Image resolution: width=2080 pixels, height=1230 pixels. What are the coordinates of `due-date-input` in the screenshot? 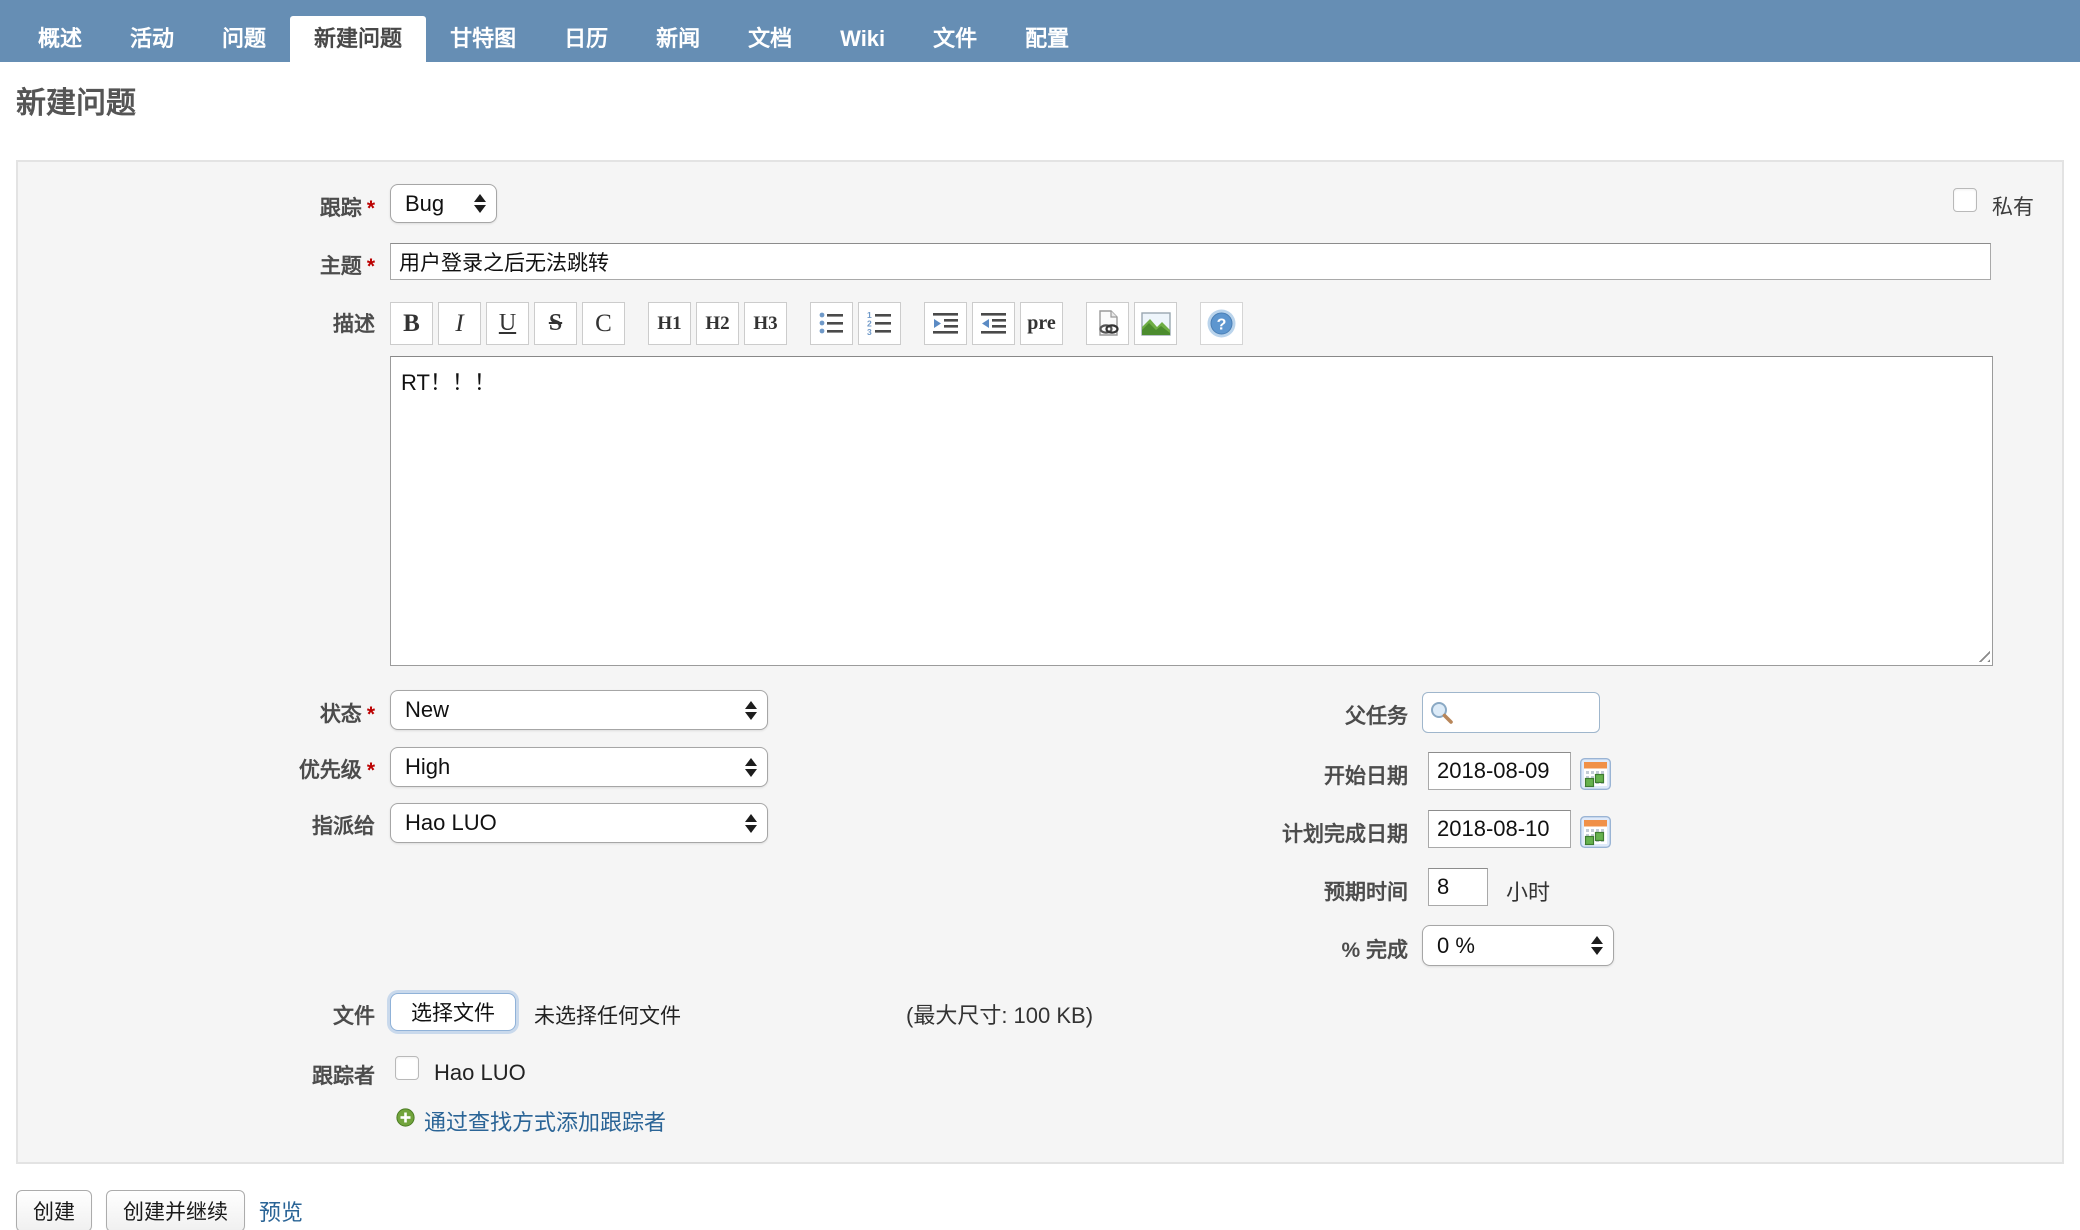 It's located at (1499, 829).